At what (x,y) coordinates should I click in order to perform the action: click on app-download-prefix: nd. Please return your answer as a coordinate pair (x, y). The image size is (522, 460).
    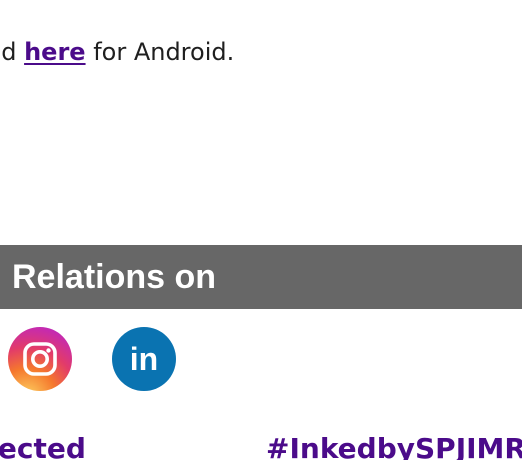
    Looking at the image, I should click on (8, 52).